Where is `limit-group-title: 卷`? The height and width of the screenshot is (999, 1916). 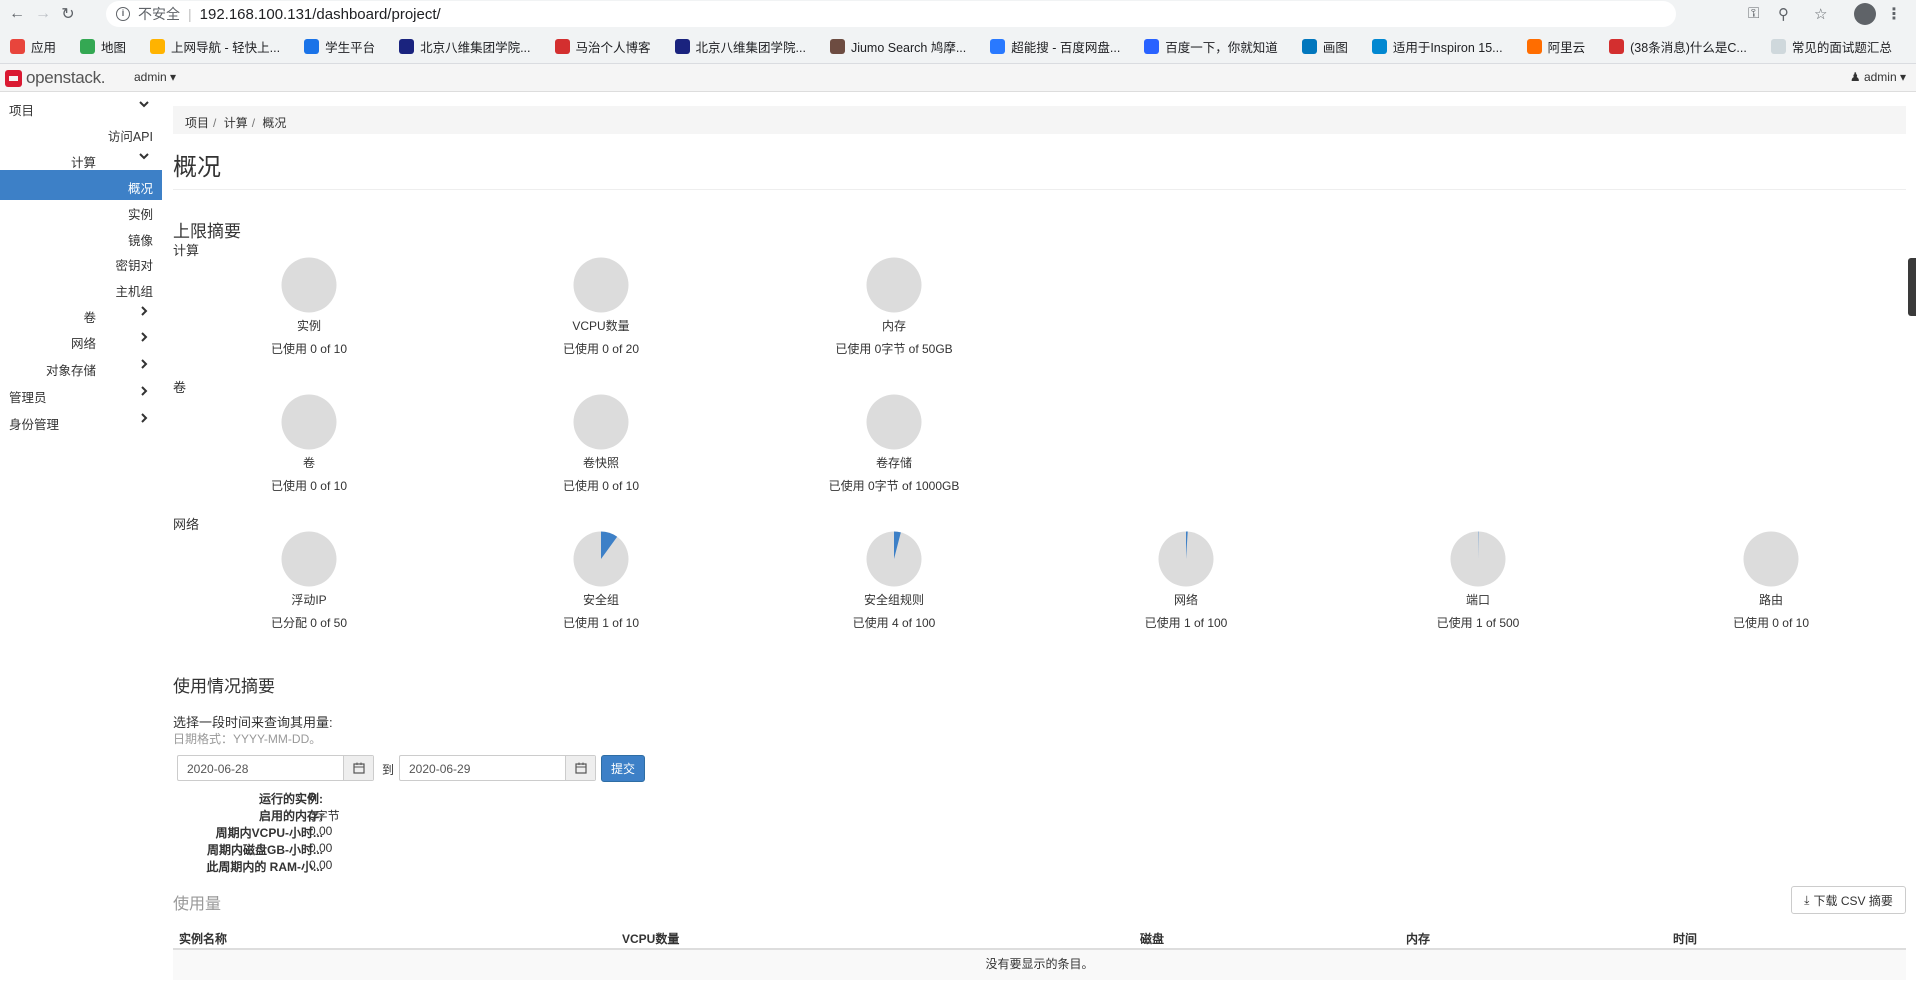
limit-group-title: 卷 is located at coordinates (180, 387).